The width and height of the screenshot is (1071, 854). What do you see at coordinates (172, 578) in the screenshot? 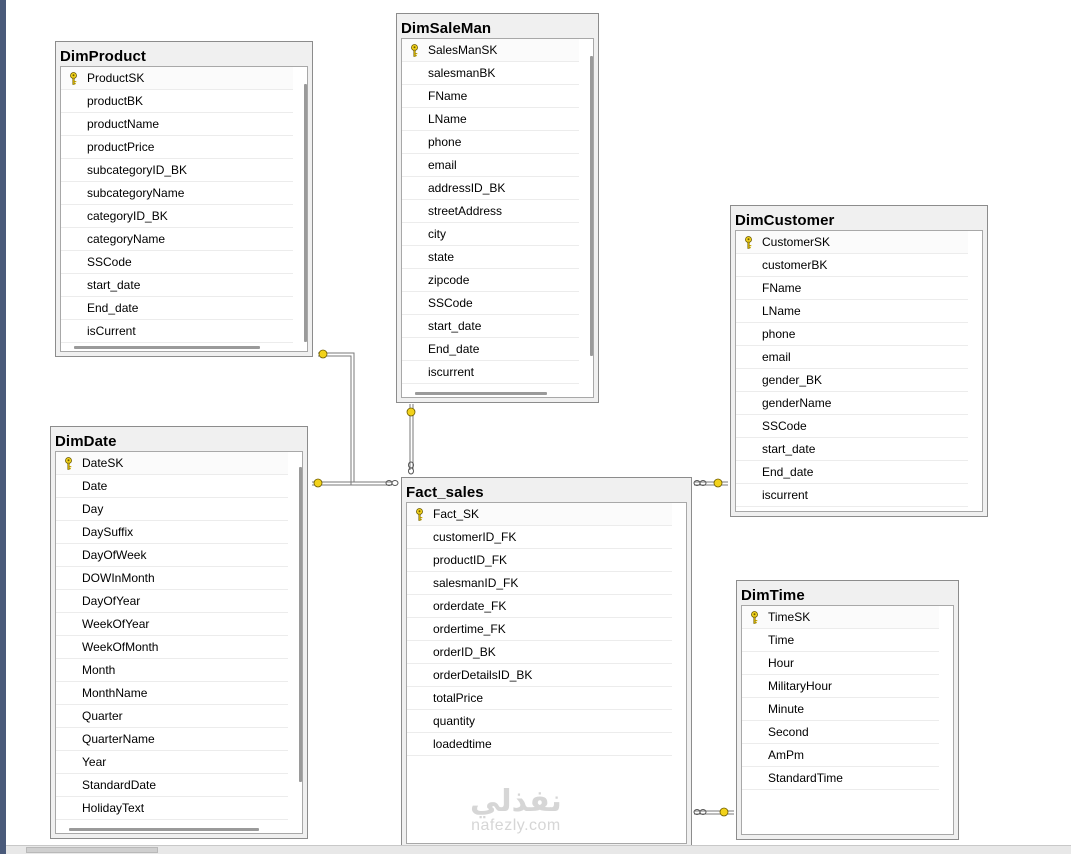
I see `column-row: DOWInMonth` at bounding box center [172, 578].